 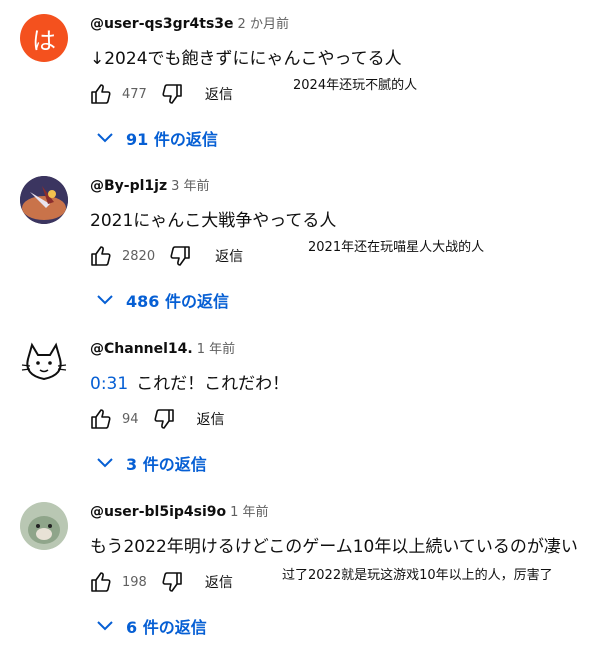 I want to click on comment-header: @user-qs3gr4ts3e 2 か月前, so click(x=189, y=22).